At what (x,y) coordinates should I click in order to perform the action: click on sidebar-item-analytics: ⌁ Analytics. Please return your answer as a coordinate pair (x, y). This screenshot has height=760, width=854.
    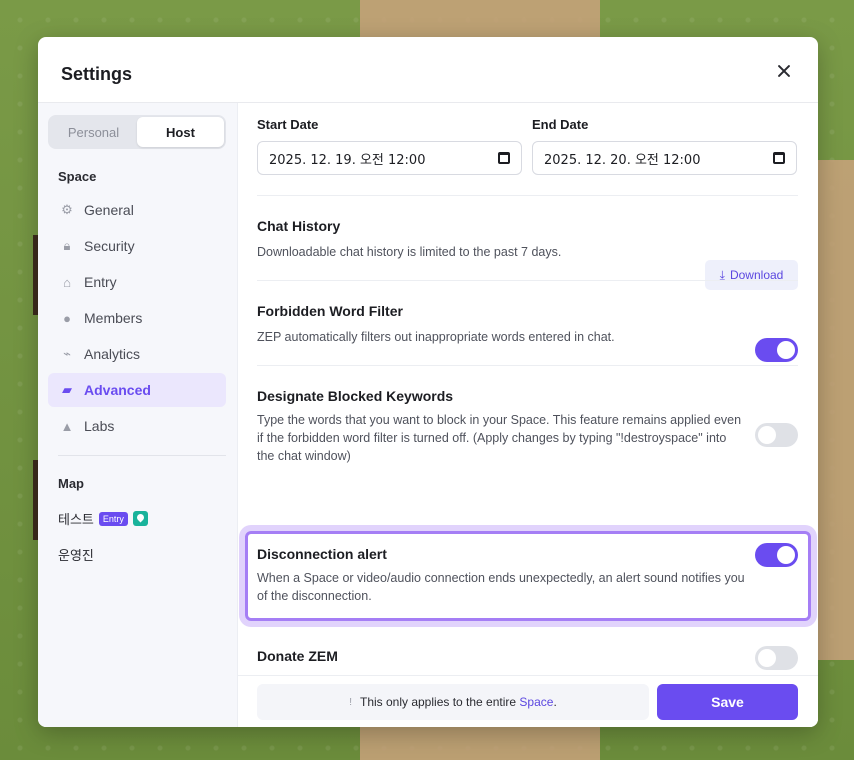
    Looking at the image, I should click on (137, 354).